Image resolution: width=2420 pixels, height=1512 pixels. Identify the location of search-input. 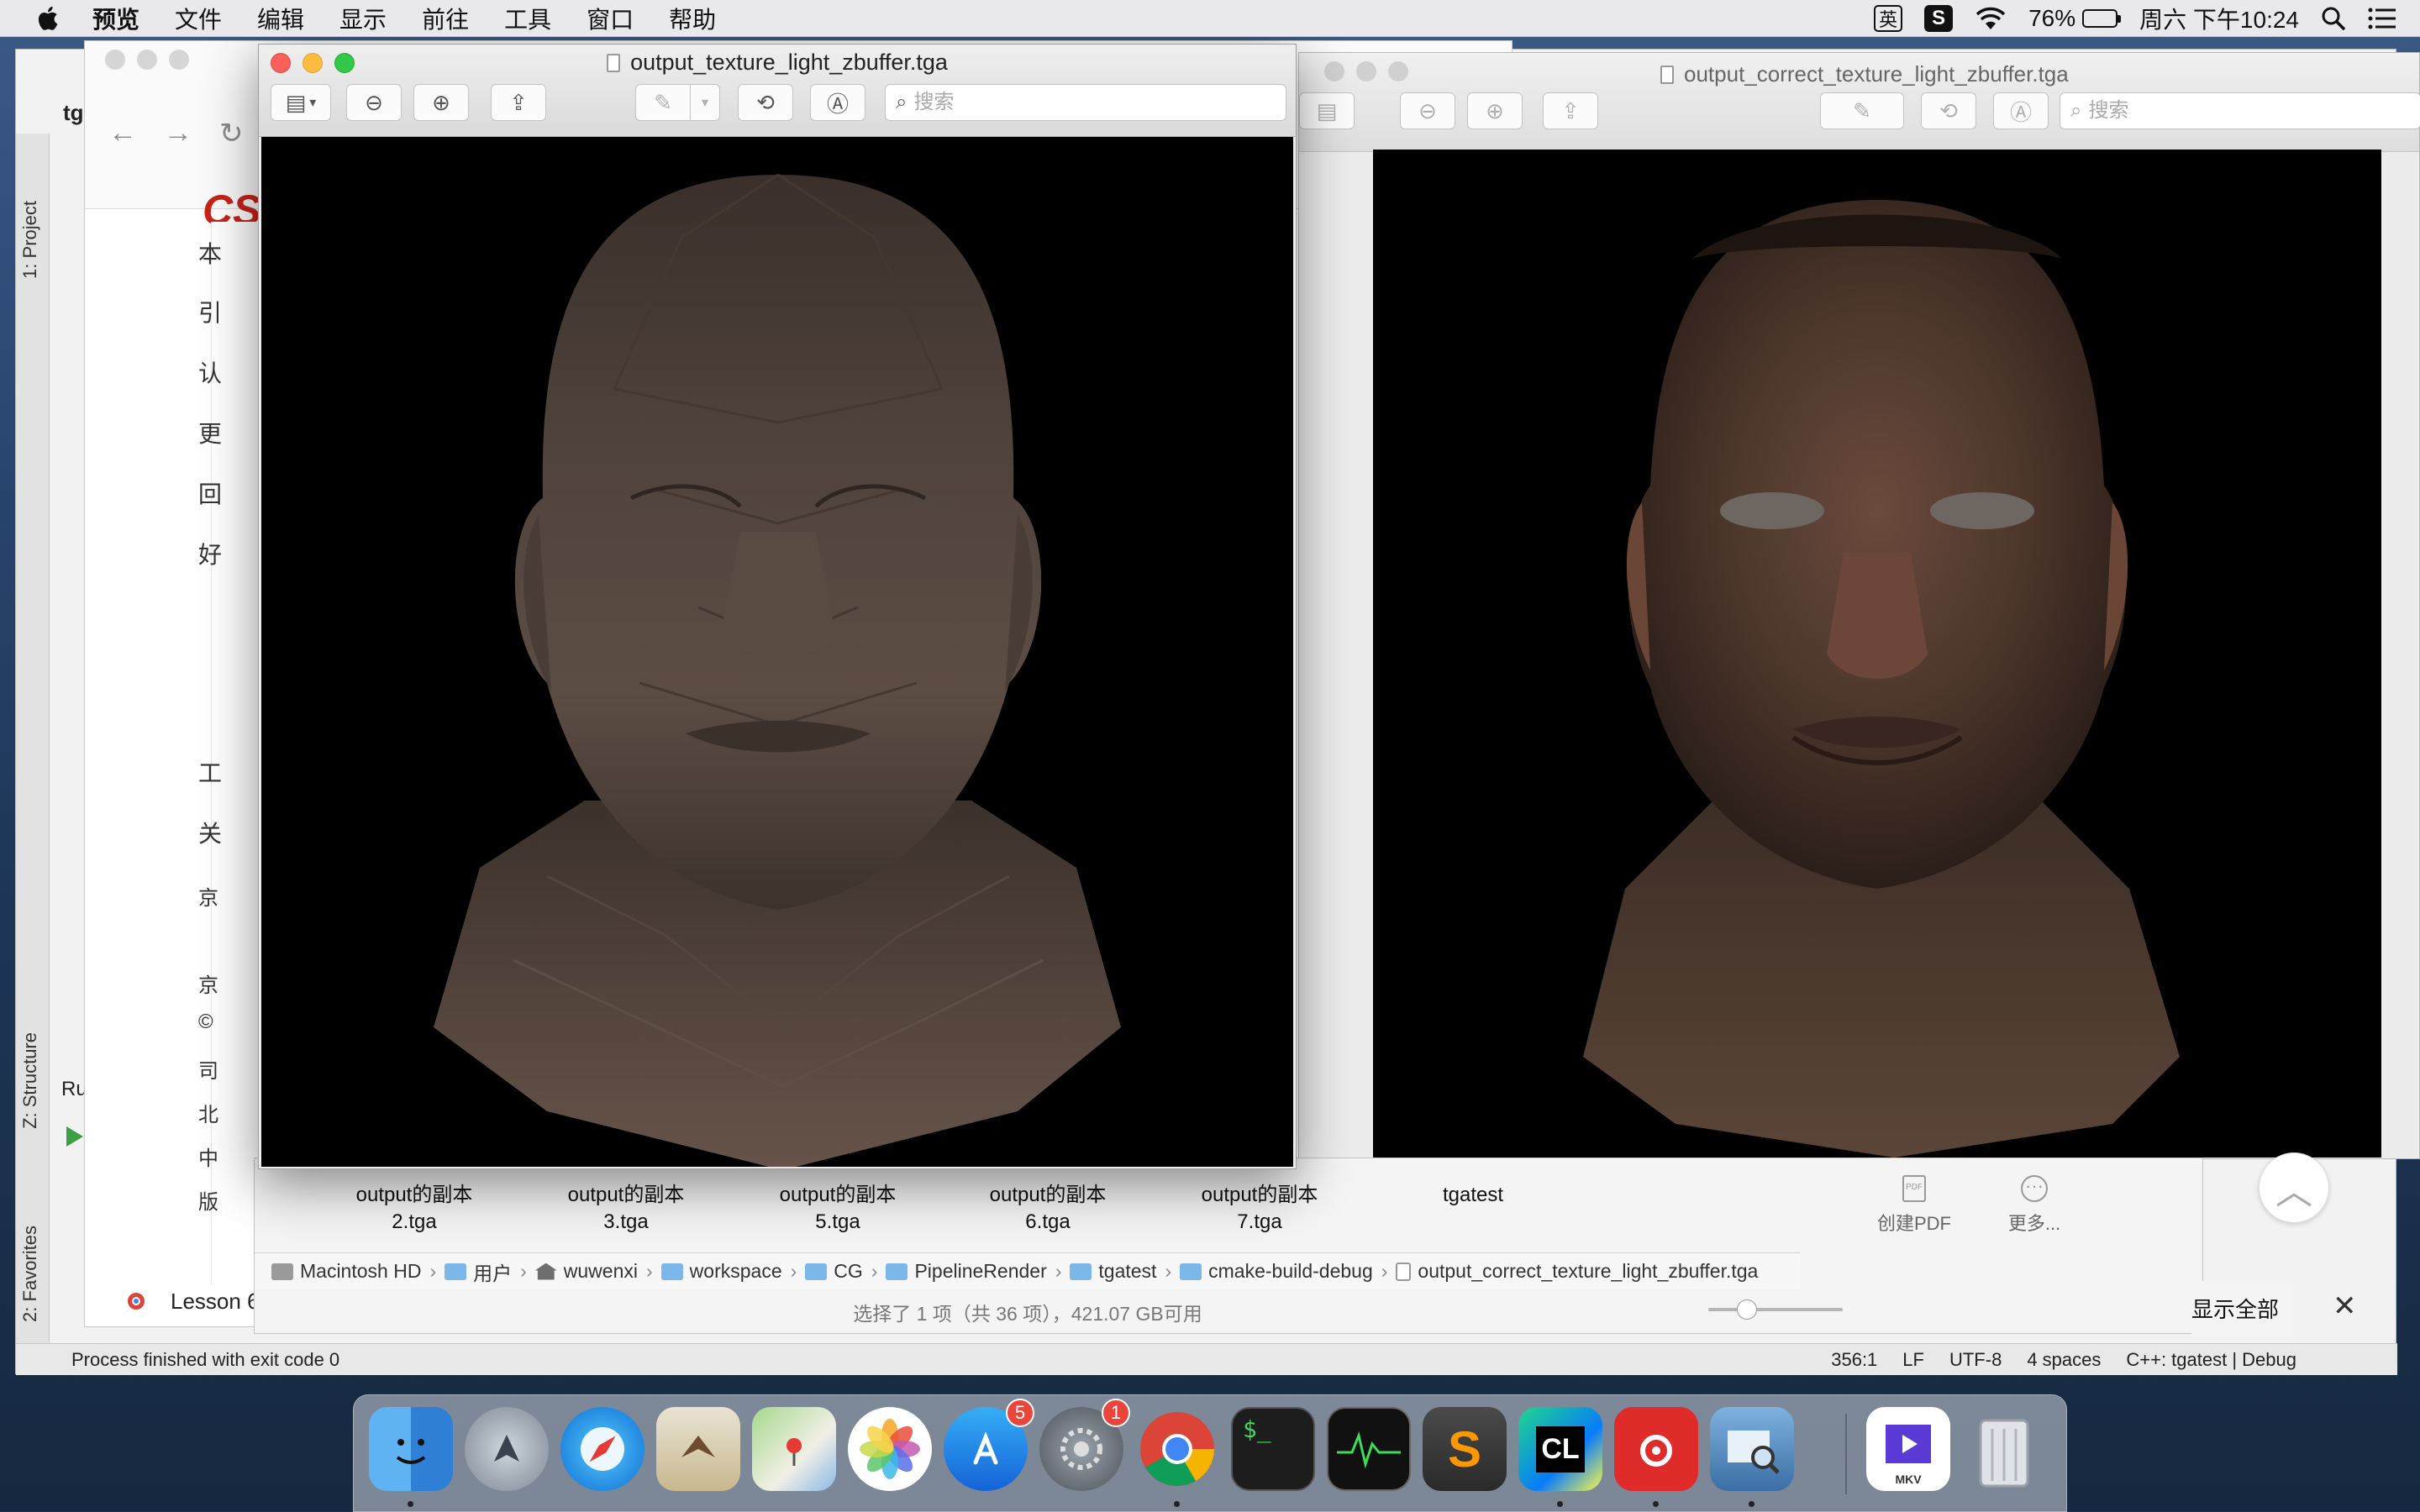
(1073, 102).